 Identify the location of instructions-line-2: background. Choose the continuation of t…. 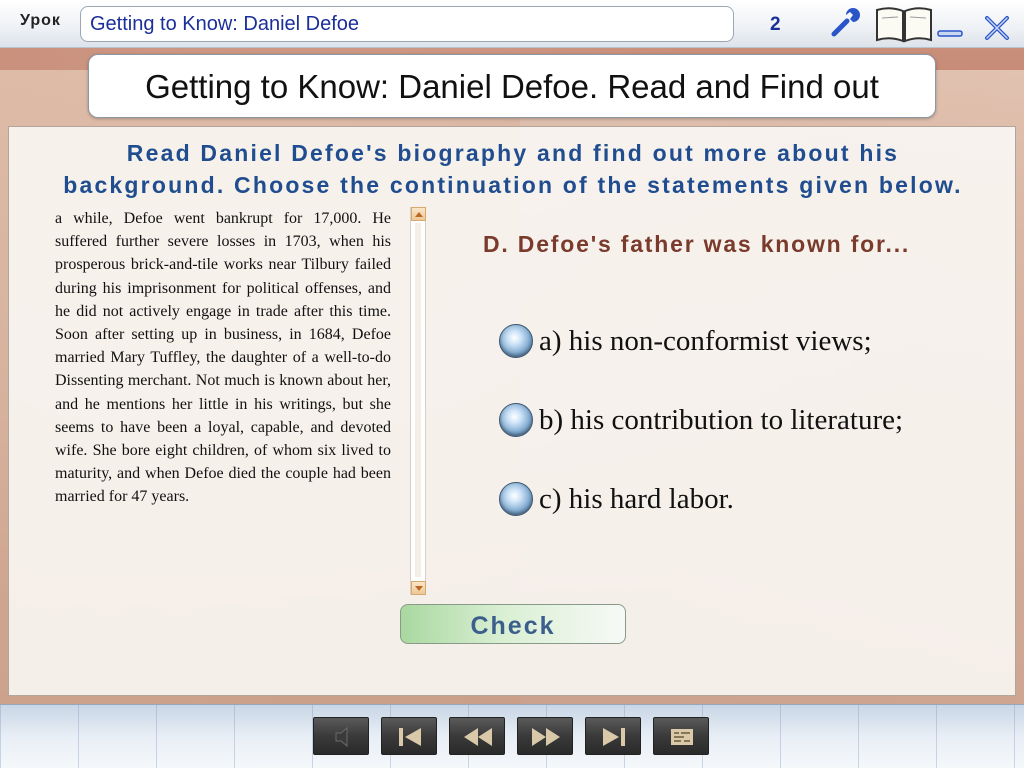
(513, 185).